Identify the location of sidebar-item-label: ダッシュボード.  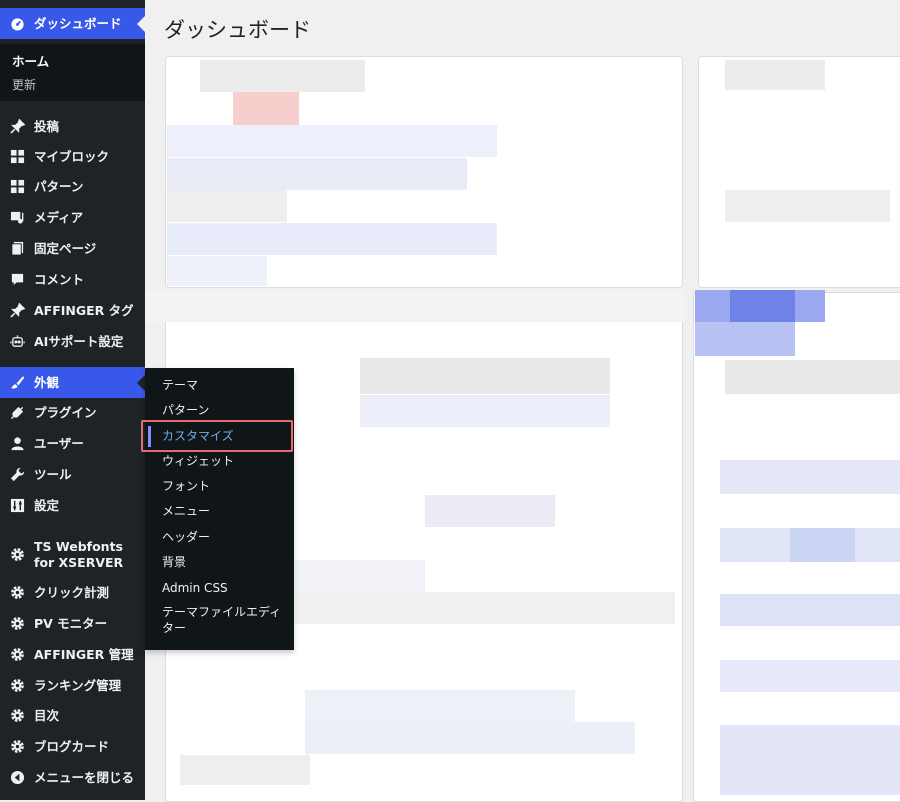
(78, 23).